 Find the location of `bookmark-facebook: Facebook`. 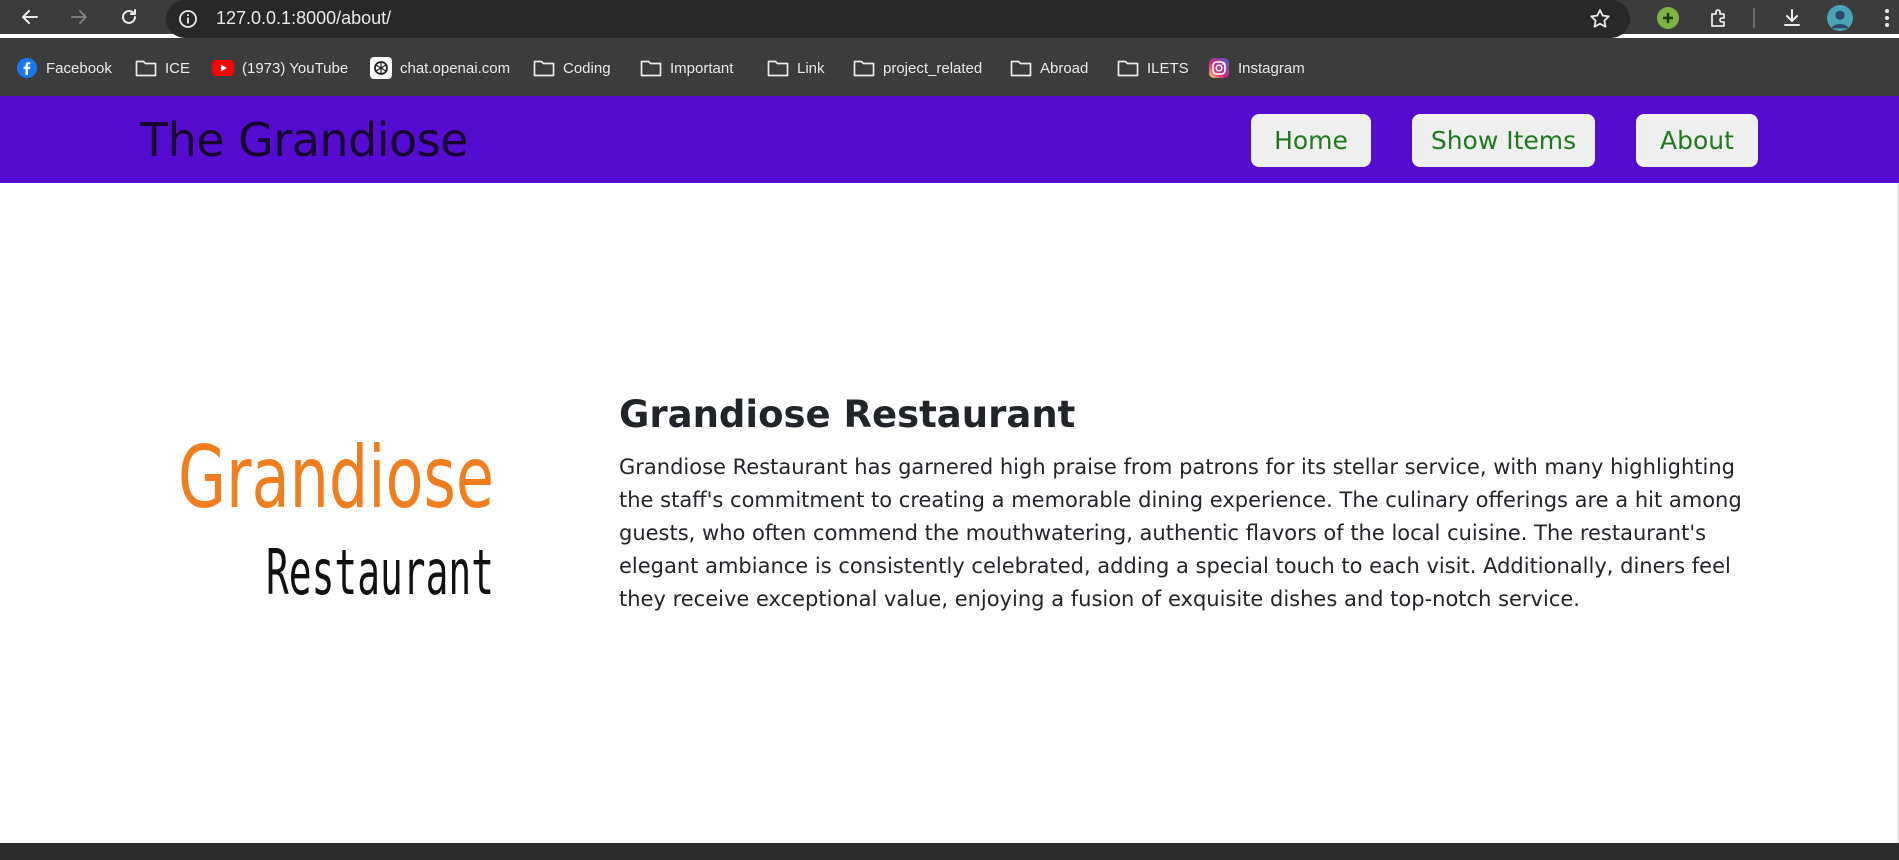

bookmark-facebook: Facebook is located at coordinates (64, 68).